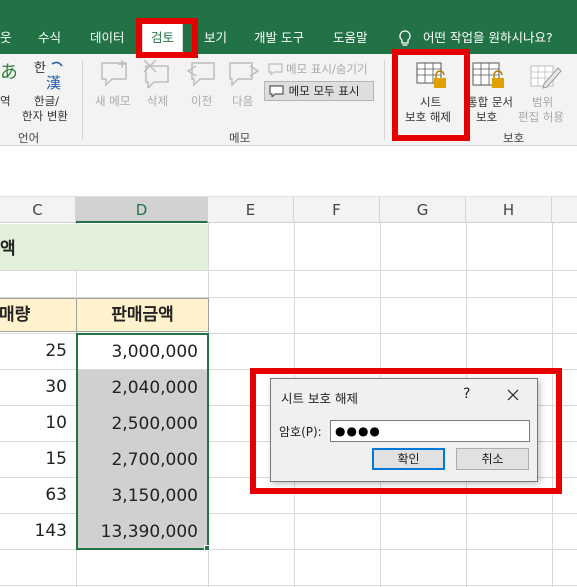 Image resolution: width=577 pixels, height=587 pixels. Describe the element at coordinates (29, 138) in the screenshot. I see `group-language-label: 언어` at that location.